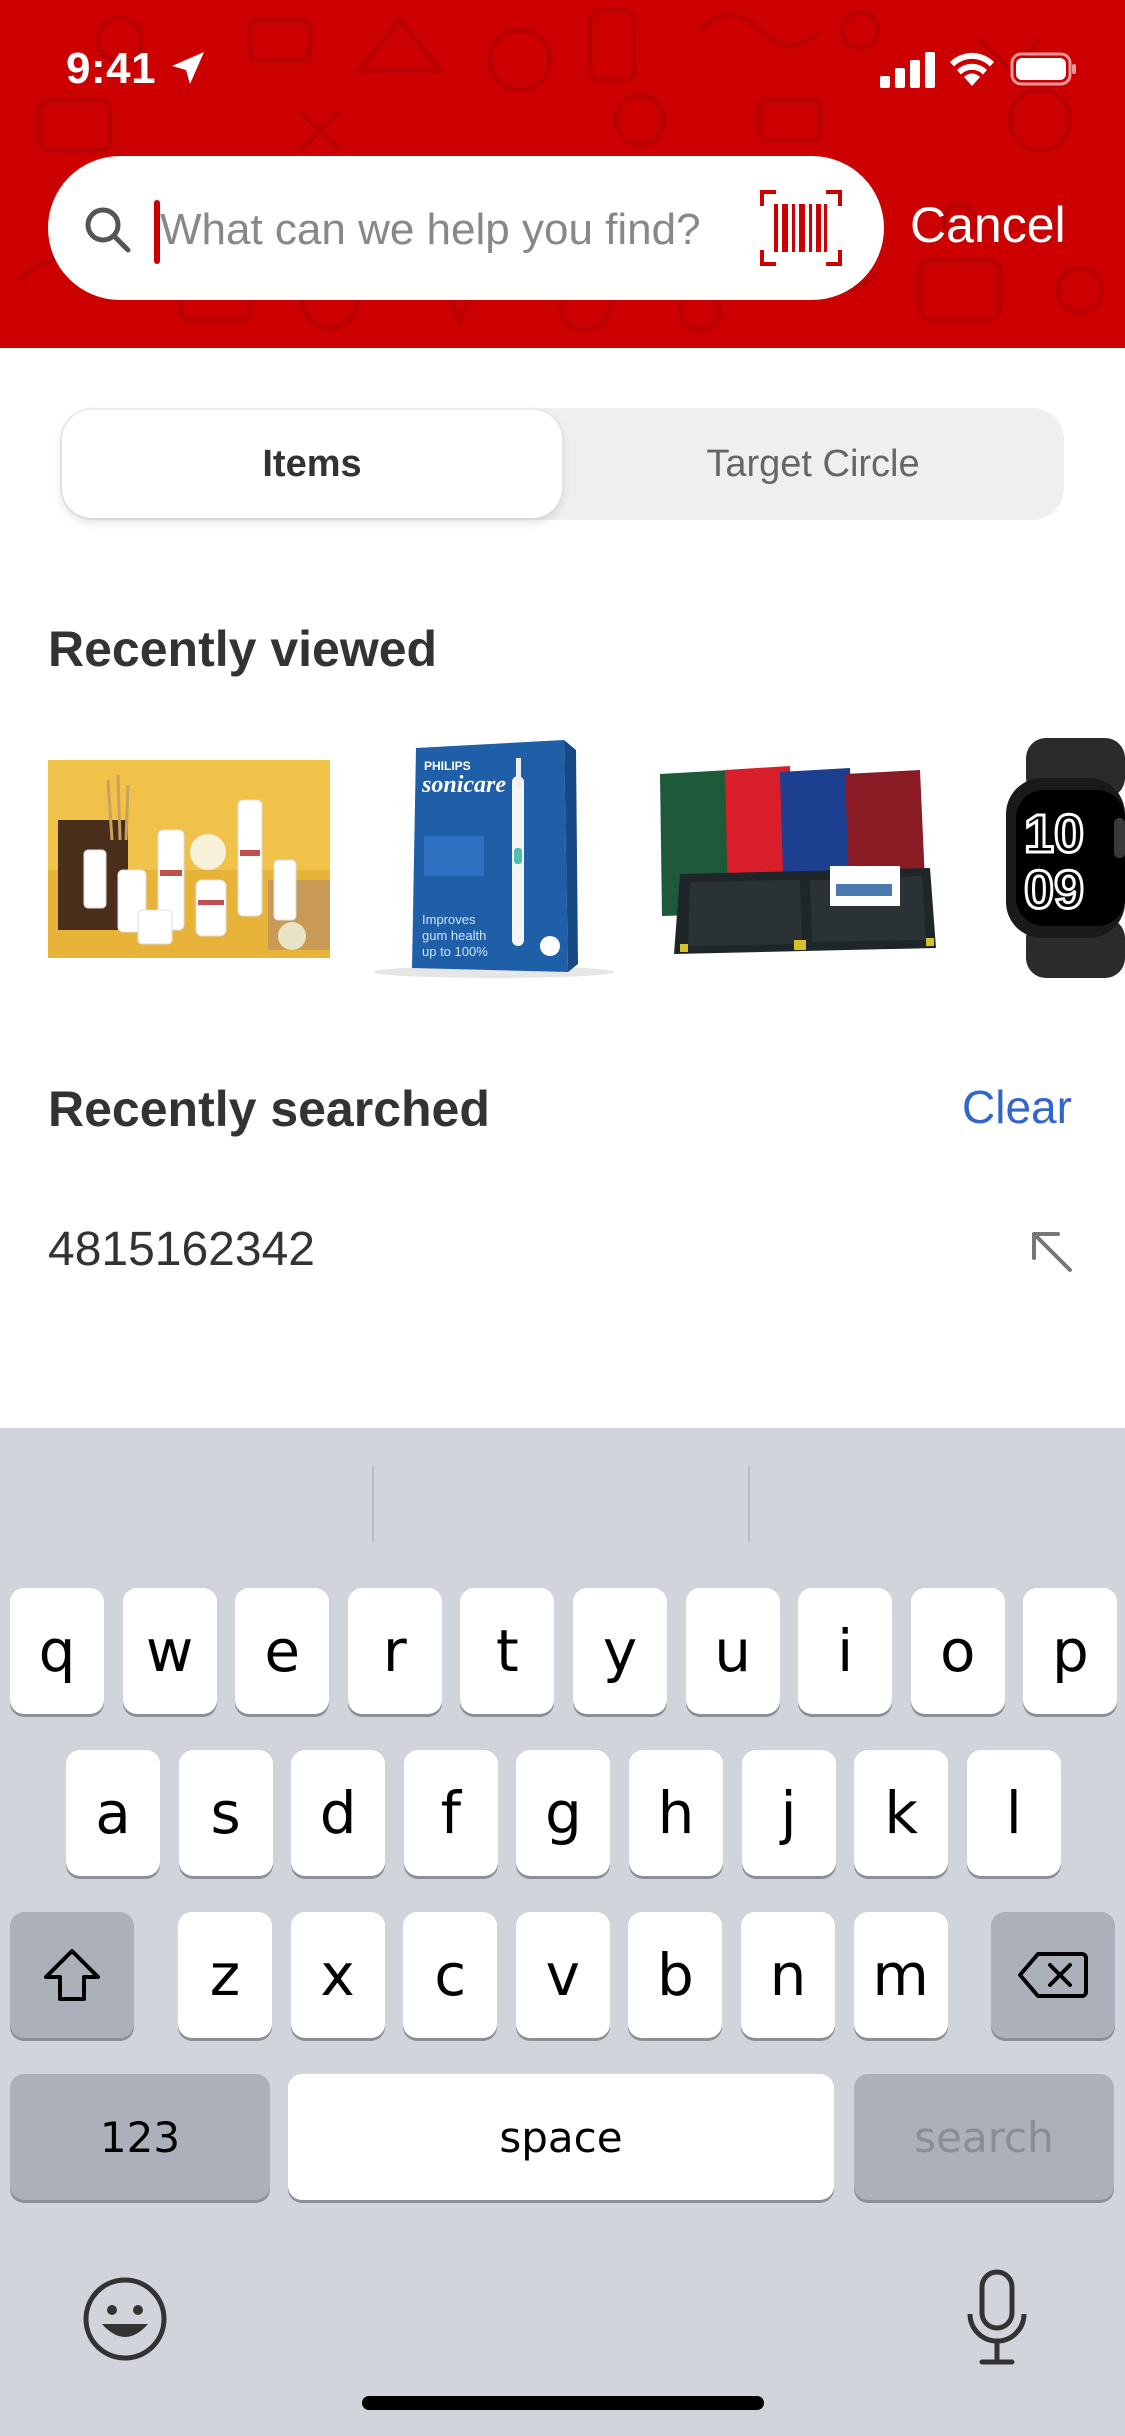  I want to click on battery-icon, so click(1043, 69).